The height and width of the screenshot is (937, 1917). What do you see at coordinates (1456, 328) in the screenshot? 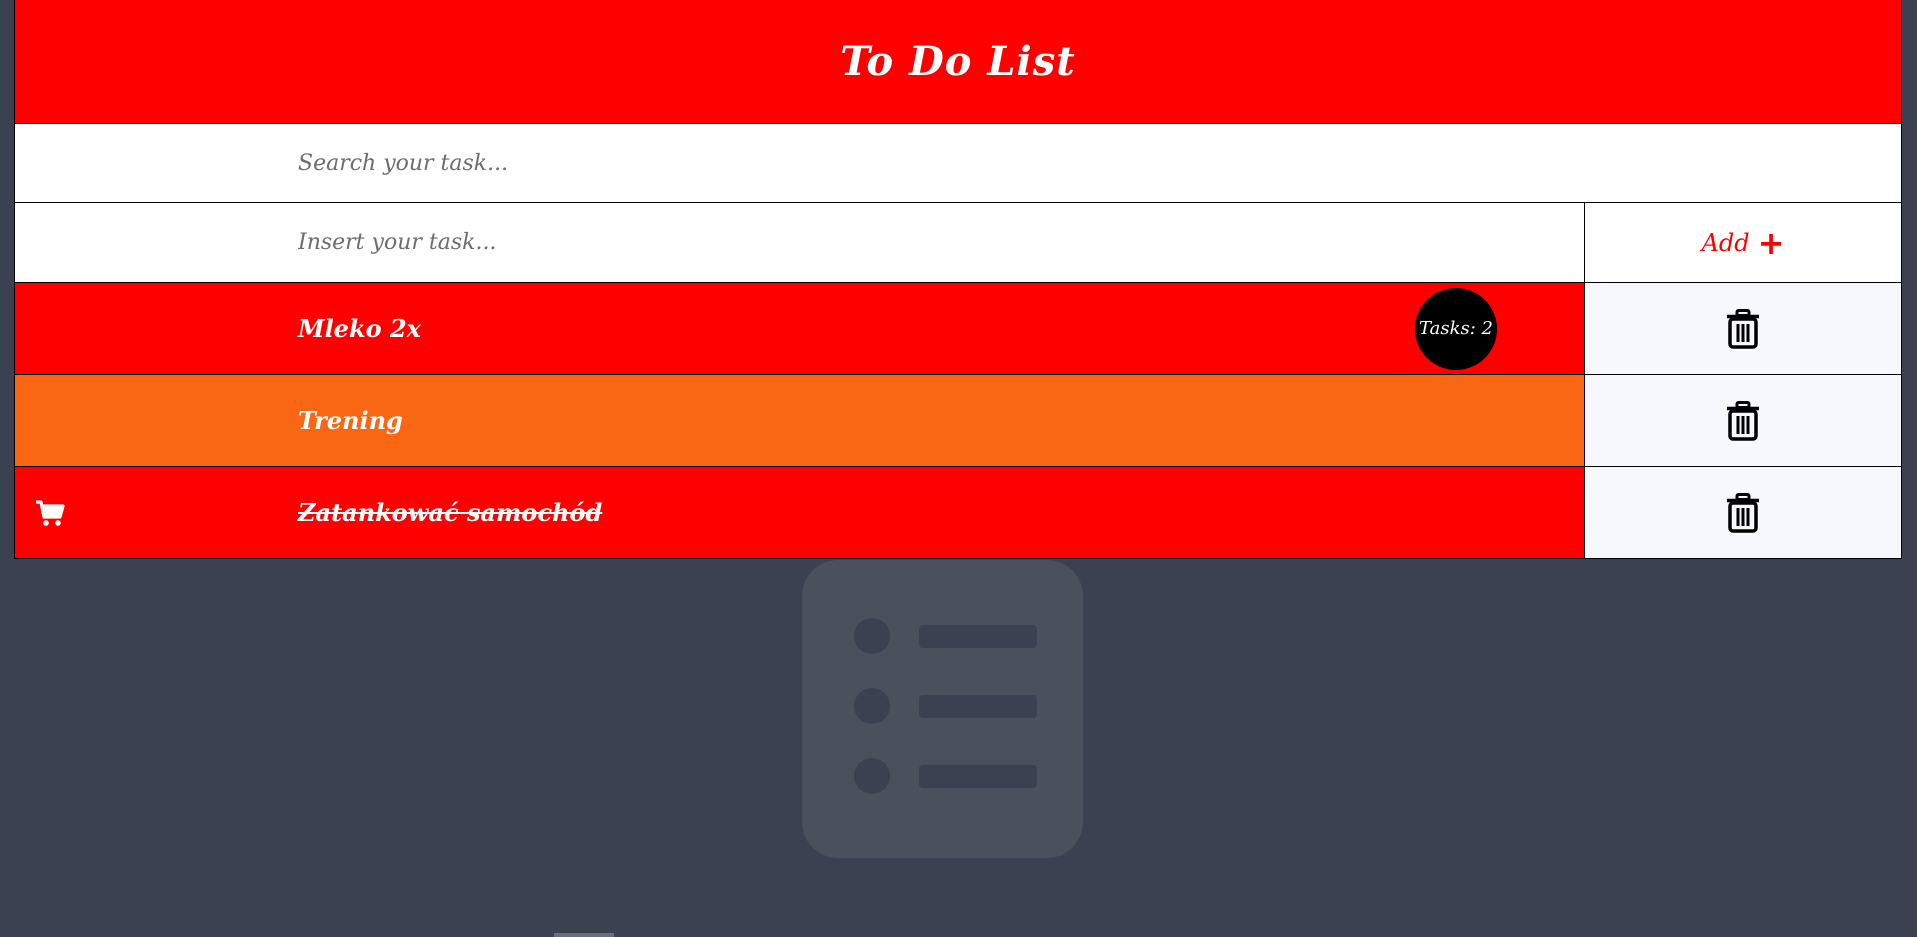
I see `task-count-badge: Tasks: 2` at bounding box center [1456, 328].